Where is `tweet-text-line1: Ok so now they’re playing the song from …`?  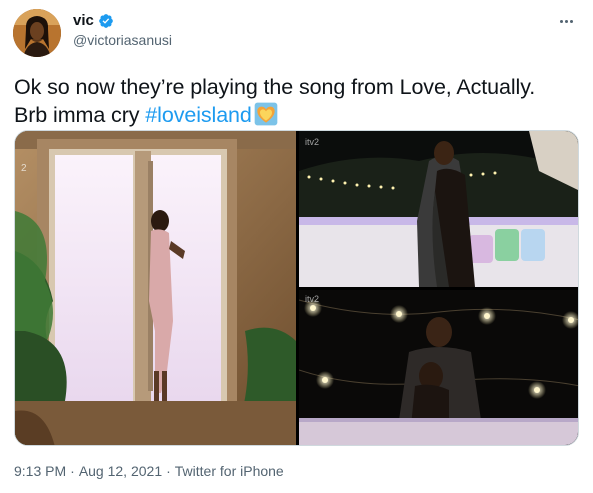 tweet-text-line1: Ok so now they’re playing the song from … is located at coordinates (275, 87).